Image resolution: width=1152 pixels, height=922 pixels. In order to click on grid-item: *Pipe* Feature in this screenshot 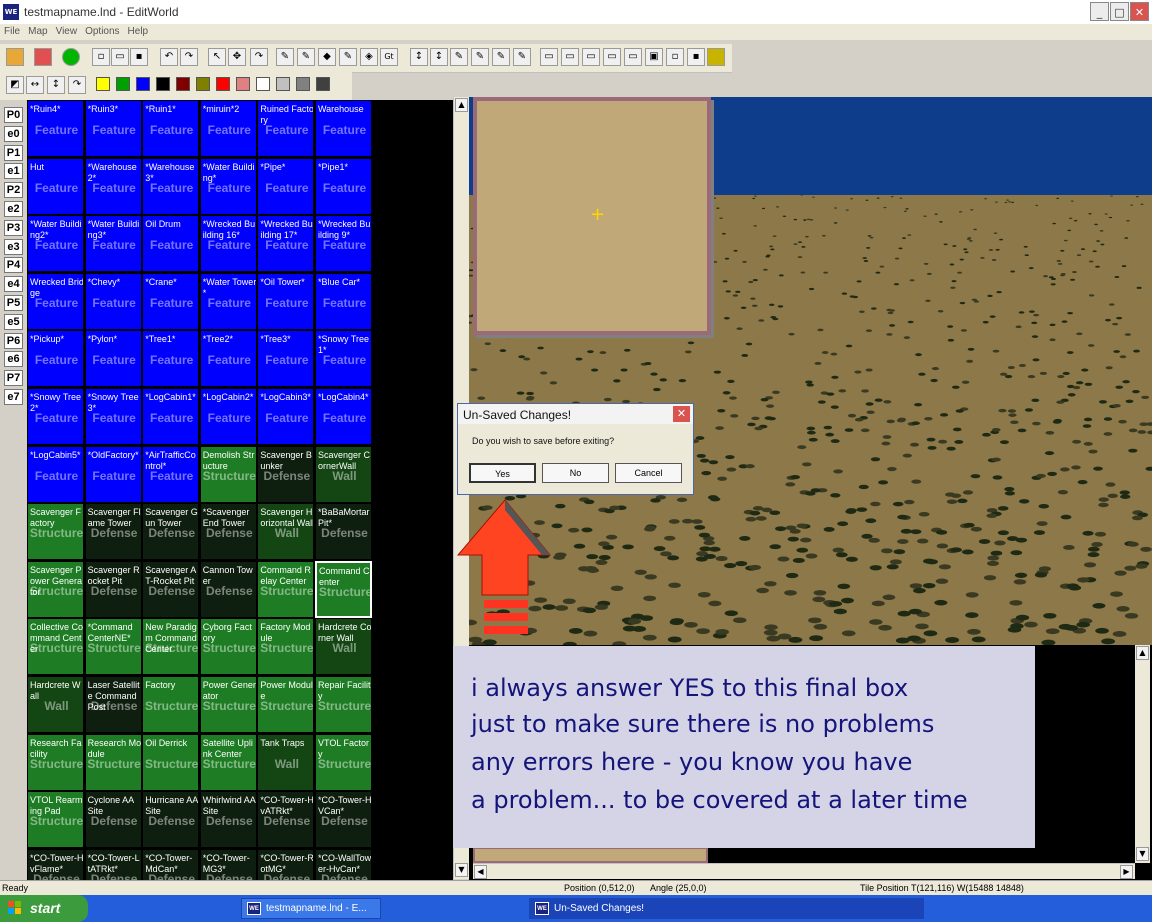, I will do `click(286, 186)`.